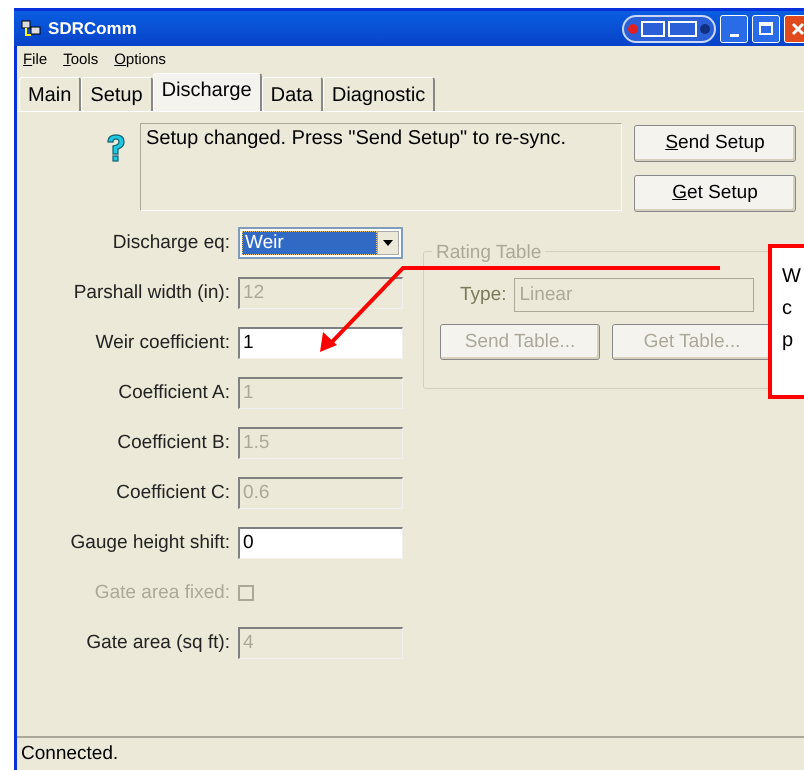  Describe the element at coordinates (140, 60) in the screenshot. I see `menu-item: Options` at that location.